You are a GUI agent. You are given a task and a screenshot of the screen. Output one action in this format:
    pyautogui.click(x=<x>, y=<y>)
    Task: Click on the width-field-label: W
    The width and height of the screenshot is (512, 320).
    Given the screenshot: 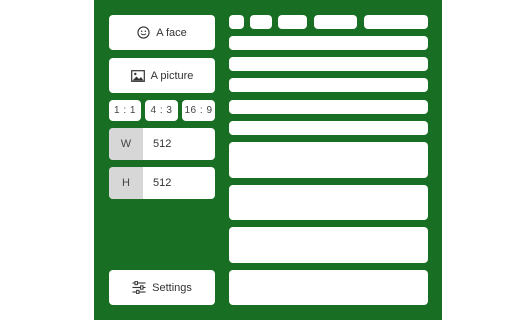 What is the action you would take?
    pyautogui.click(x=126, y=144)
    